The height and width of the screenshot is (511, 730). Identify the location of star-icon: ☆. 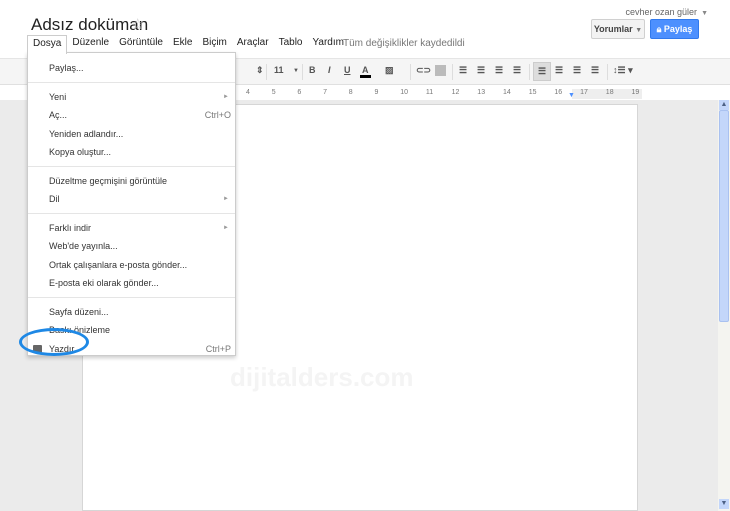
(137, 24).